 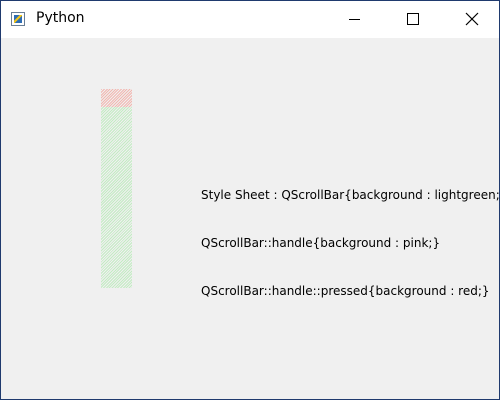 I want to click on stylesheet-line: QScrollBar::handle{background : pink;}, so click(x=321, y=243).